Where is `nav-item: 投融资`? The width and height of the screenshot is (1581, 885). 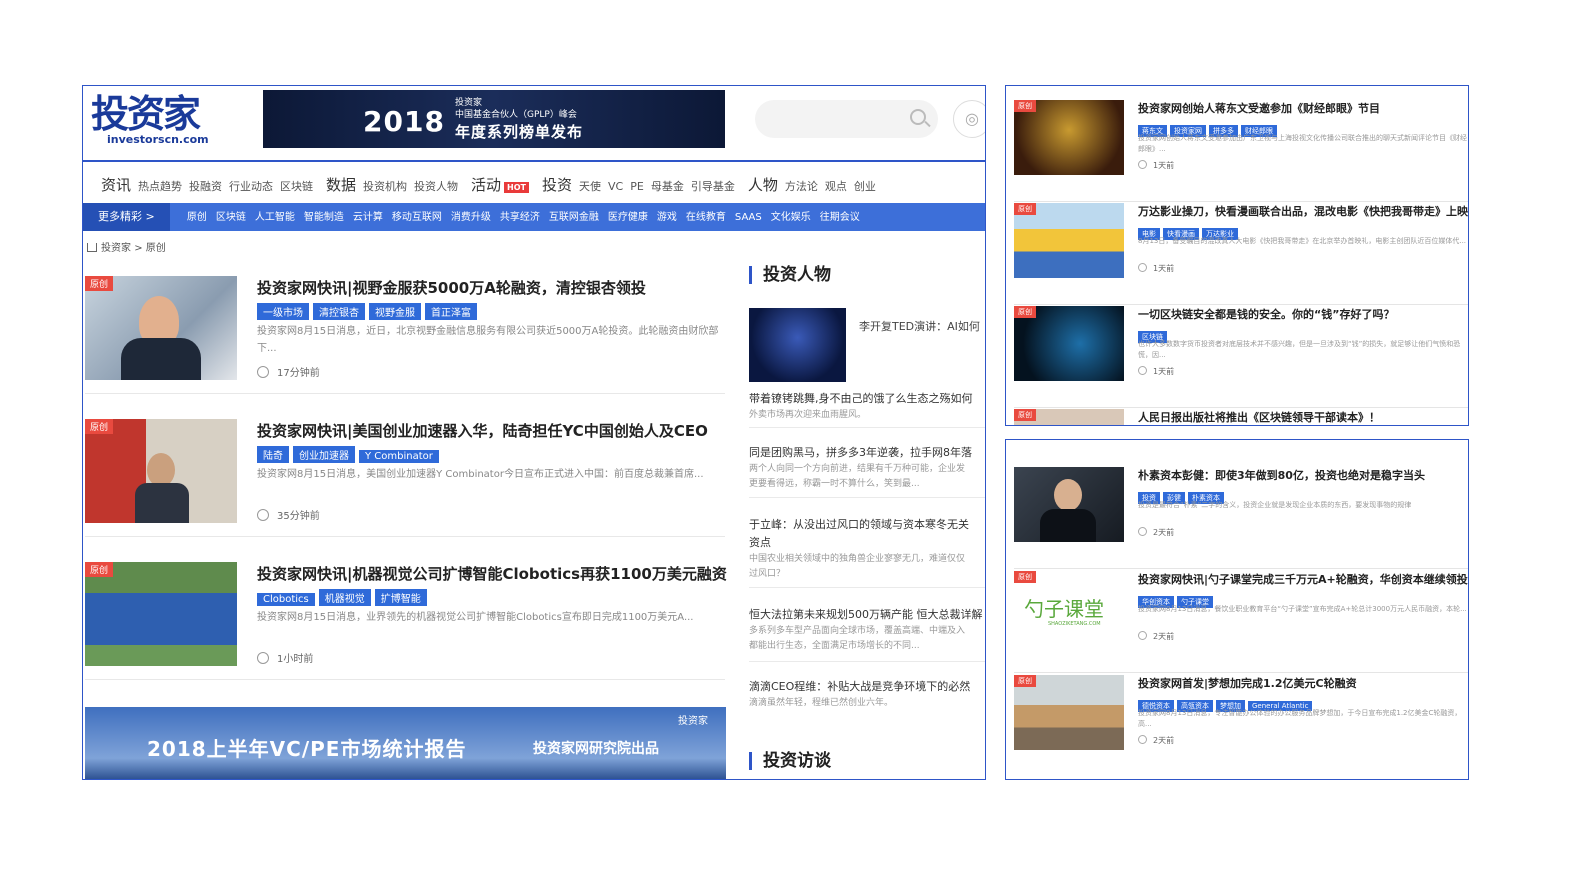
nav-item: 投融资 is located at coordinates (205, 186).